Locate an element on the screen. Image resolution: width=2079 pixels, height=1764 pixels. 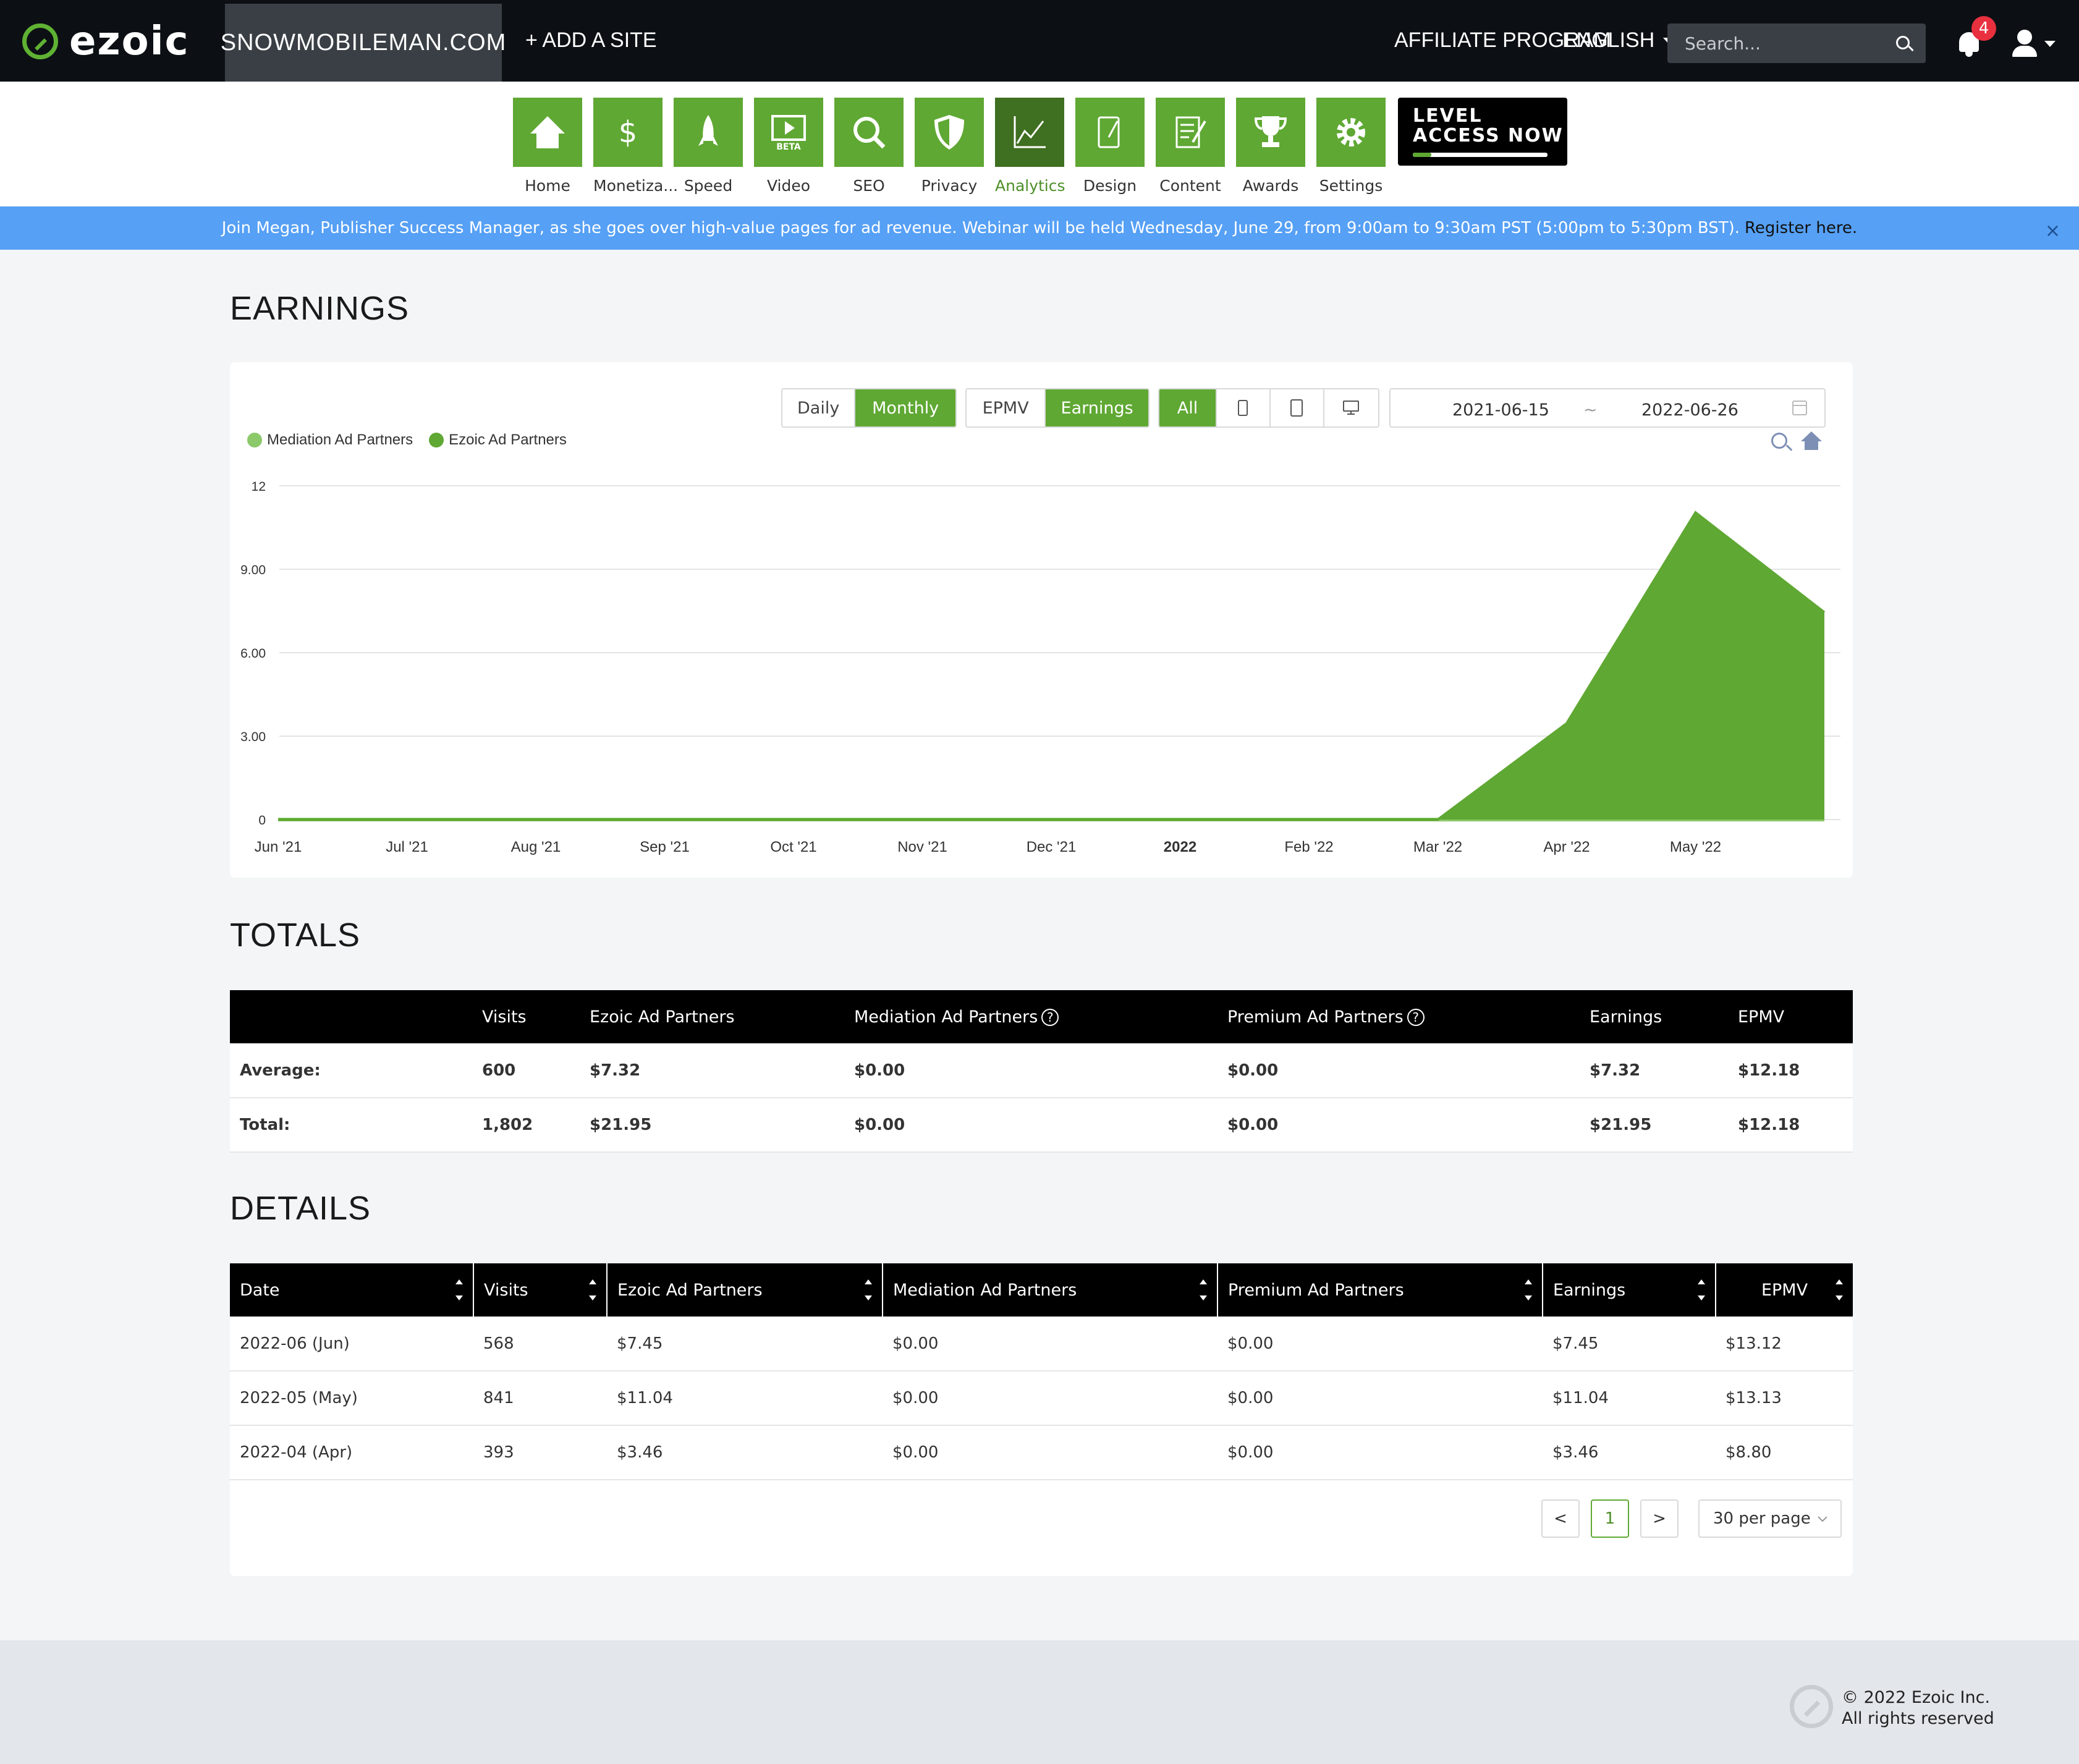
table-cell: 1,802 is located at coordinates (536, 1125).